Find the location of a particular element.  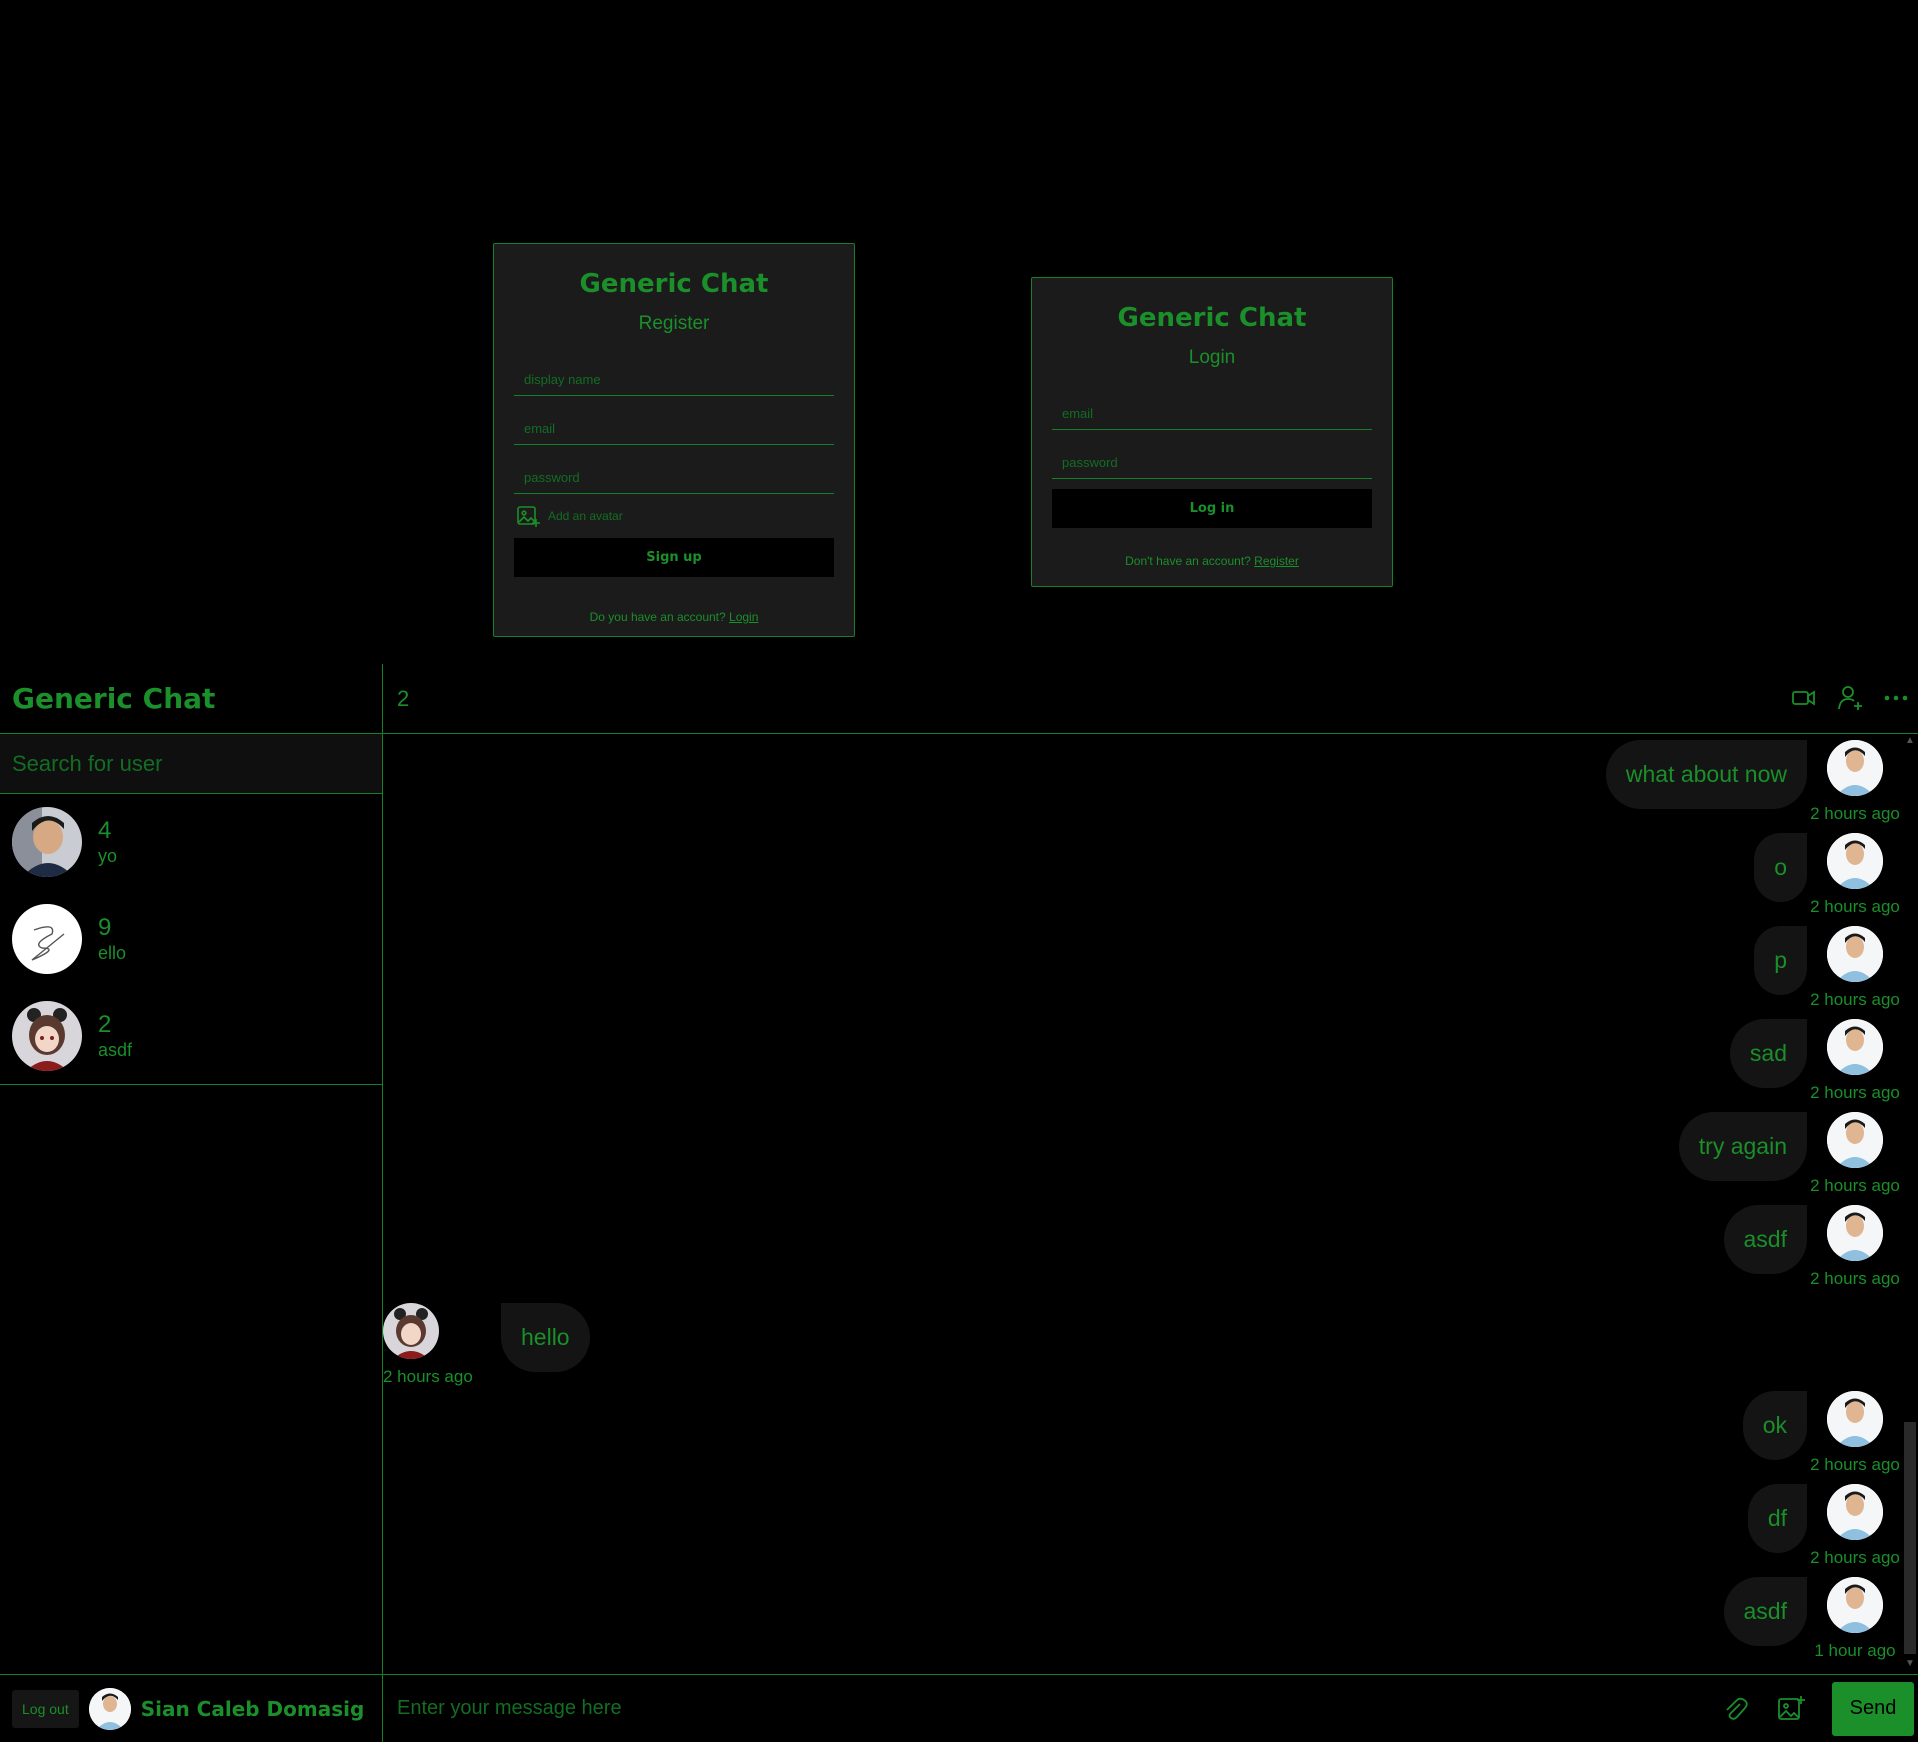

signup-button: Sign up is located at coordinates (674, 557).